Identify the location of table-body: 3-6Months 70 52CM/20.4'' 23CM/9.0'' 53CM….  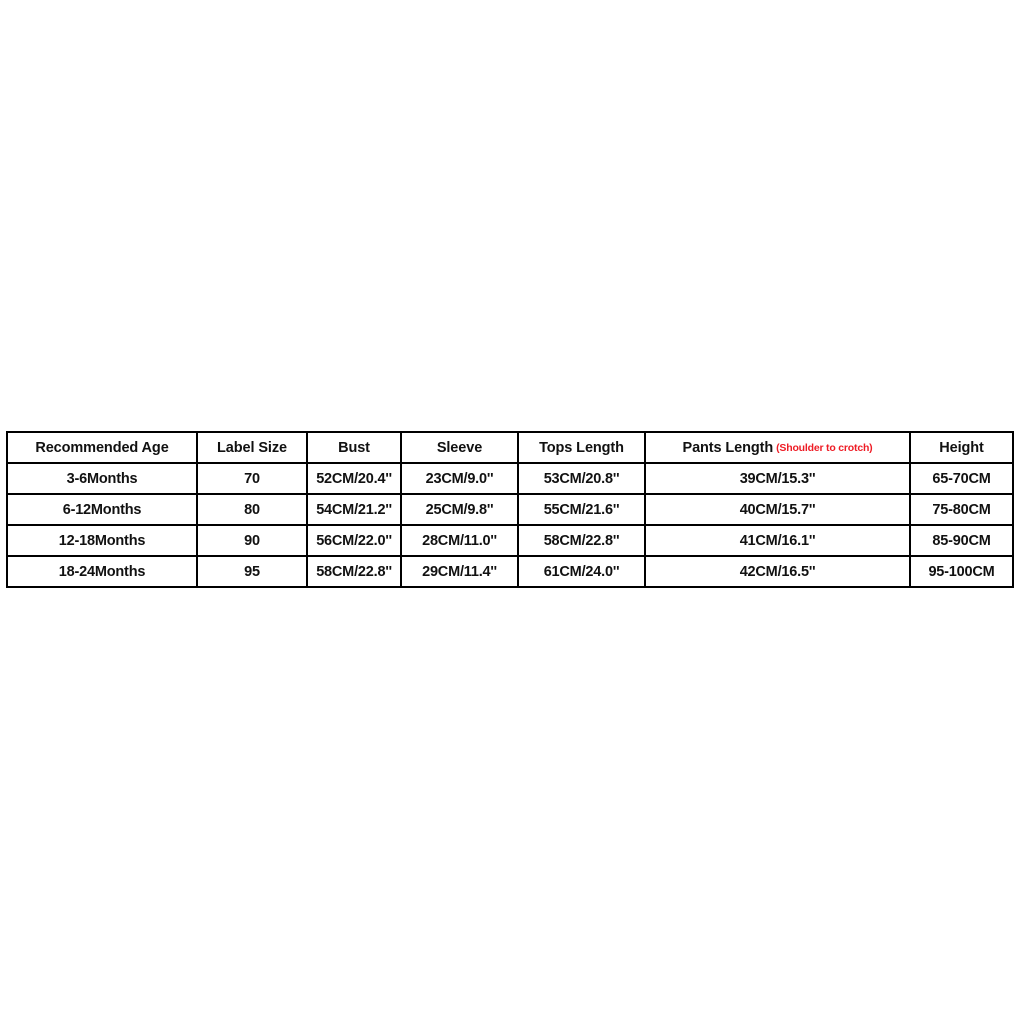
(510, 525).